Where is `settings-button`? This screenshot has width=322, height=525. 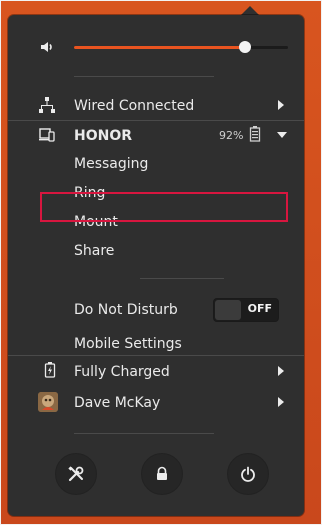
settings-button is located at coordinates (76, 474).